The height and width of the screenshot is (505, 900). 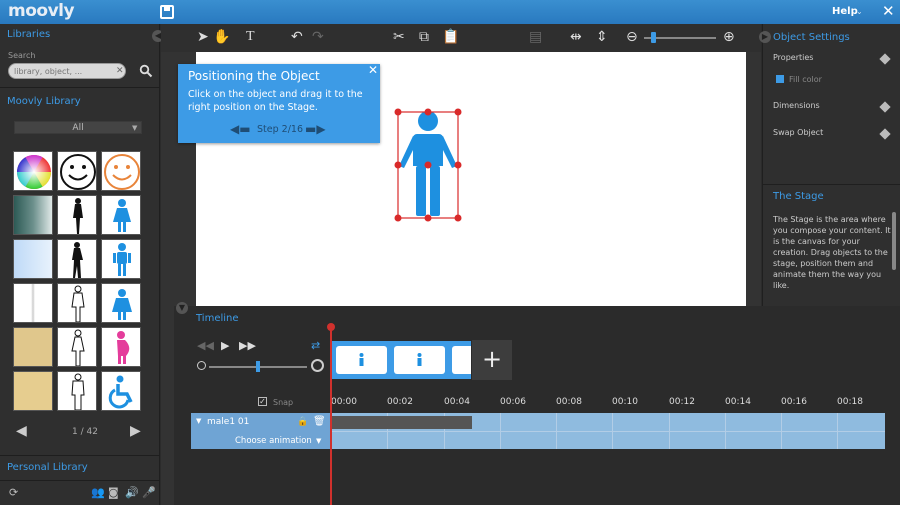 What do you see at coordinates (121, 171) in the screenshot?
I see `smiley-orange-thumb` at bounding box center [121, 171].